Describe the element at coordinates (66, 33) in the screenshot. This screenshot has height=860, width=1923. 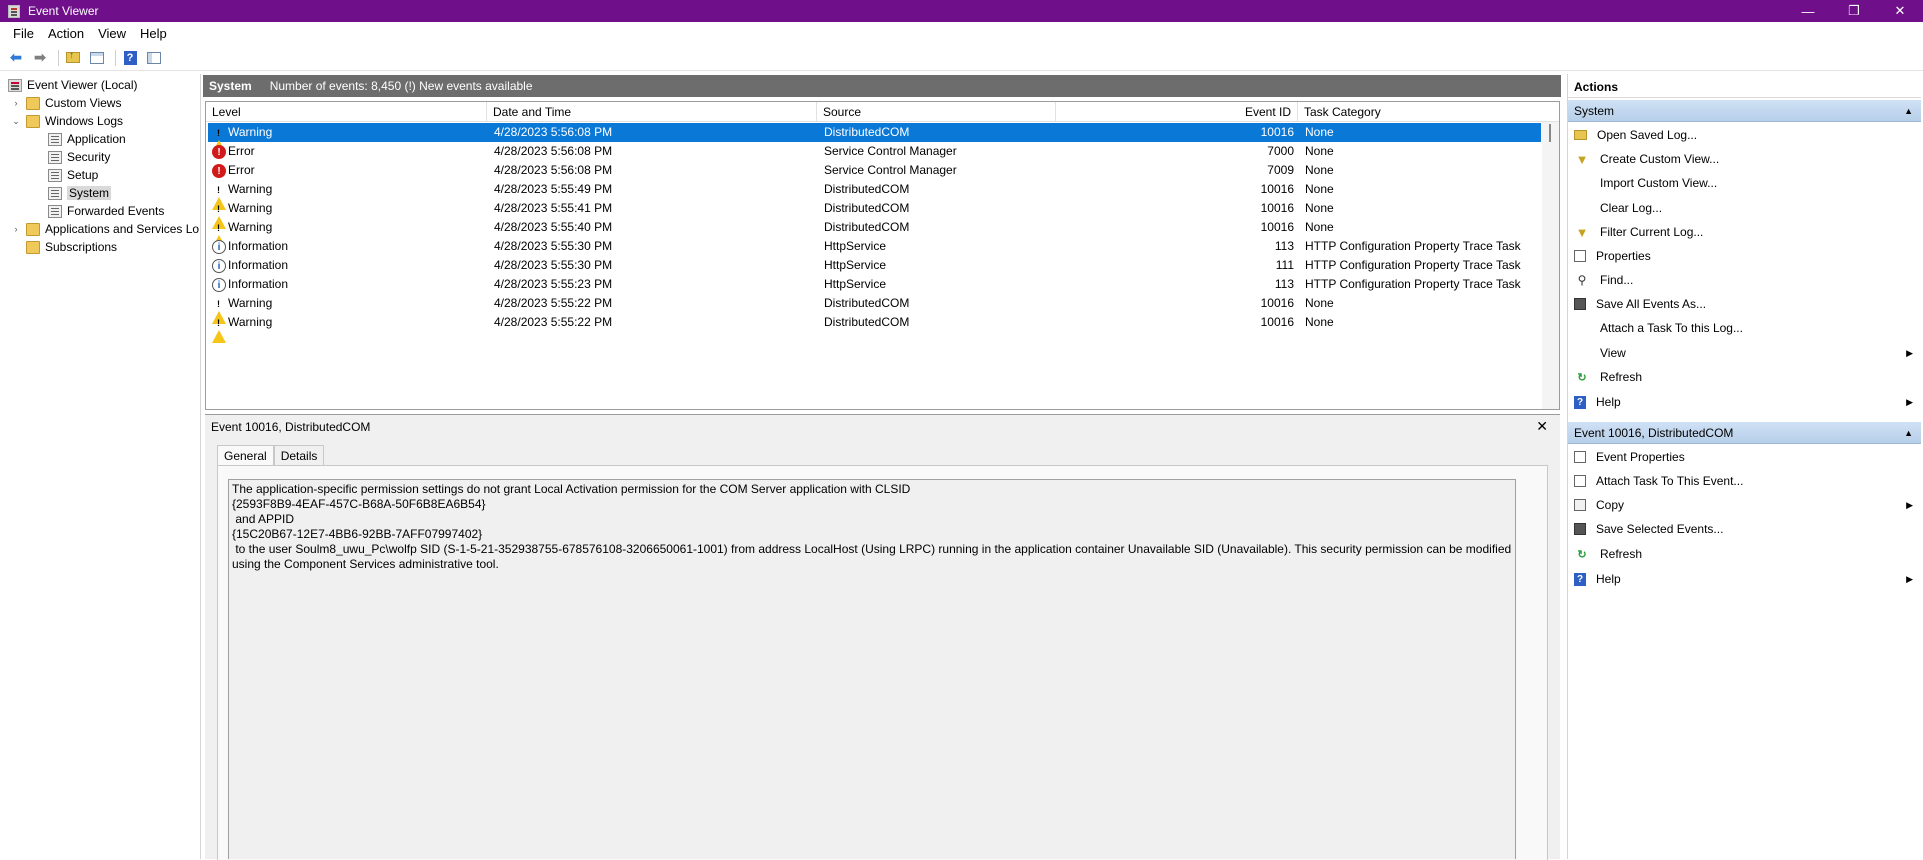
I see `menu-action: Action` at that location.